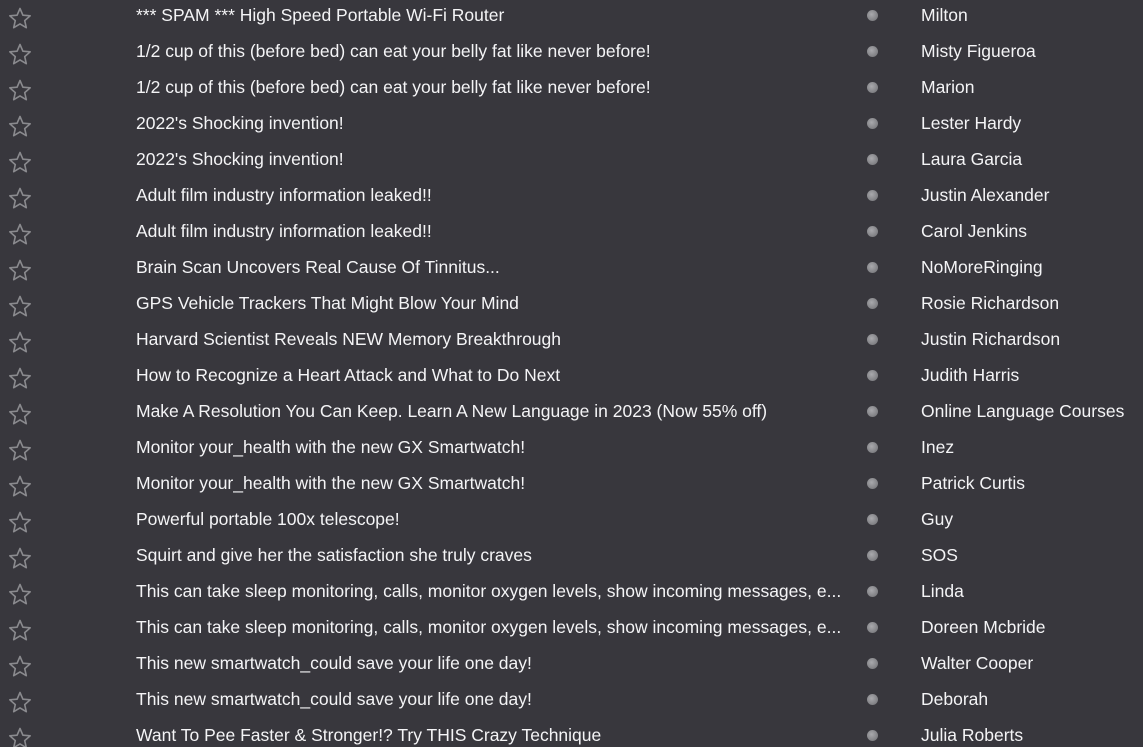 The width and height of the screenshot is (1143, 747). I want to click on message-sender: NoMoreRinging, so click(982, 267).